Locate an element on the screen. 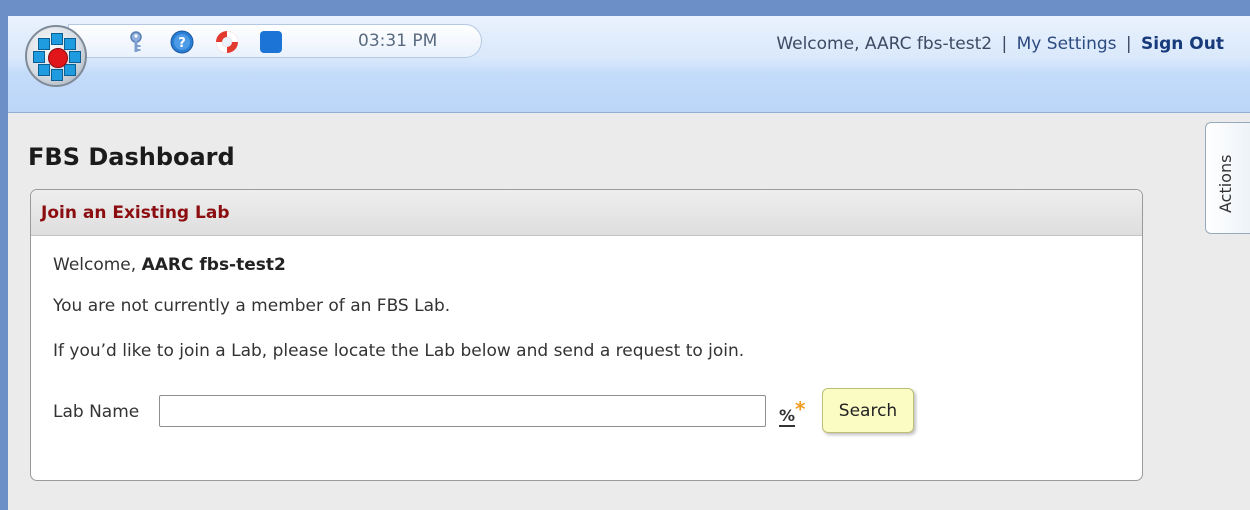  welcome-label: Welcome, is located at coordinates (97, 265).